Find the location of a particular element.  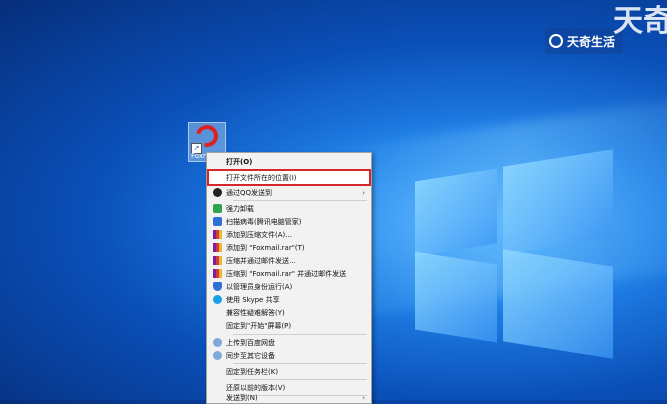

menu-item-share-skype: 使用 Skype 共享 is located at coordinates (289, 299).